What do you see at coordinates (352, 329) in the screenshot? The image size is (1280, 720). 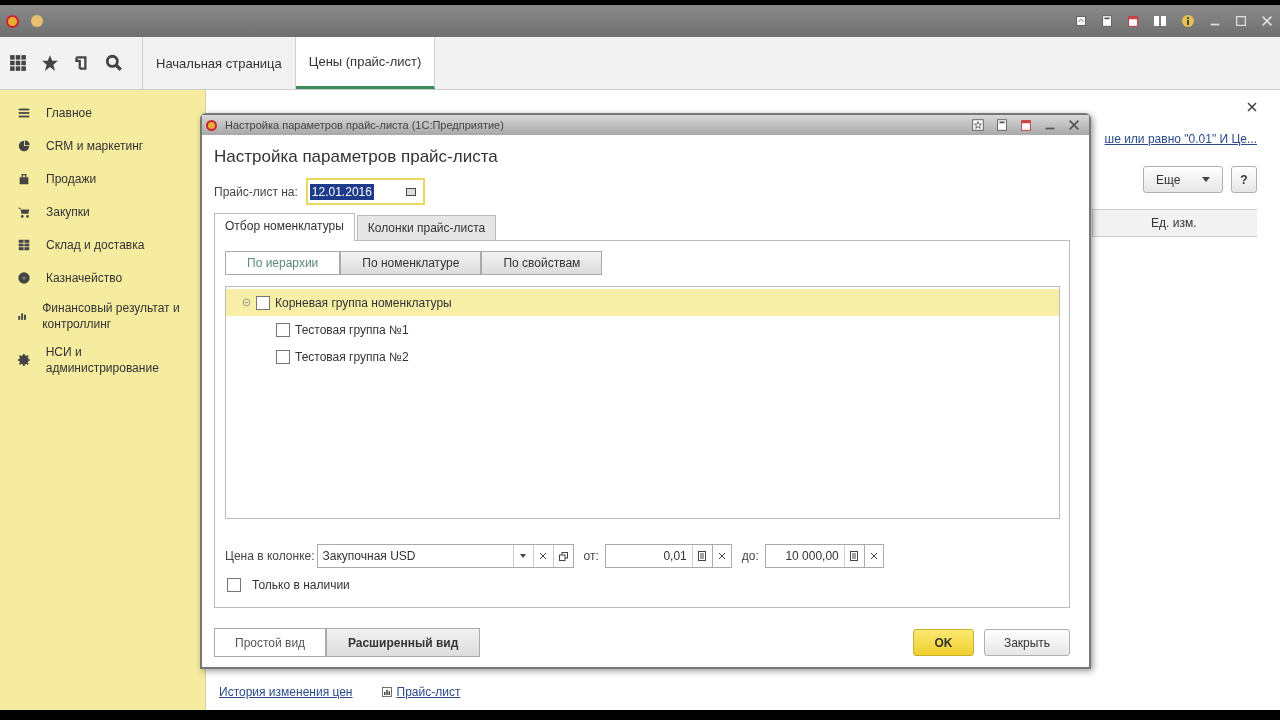 I see `tree-item-label: Тестовая группа №1` at bounding box center [352, 329].